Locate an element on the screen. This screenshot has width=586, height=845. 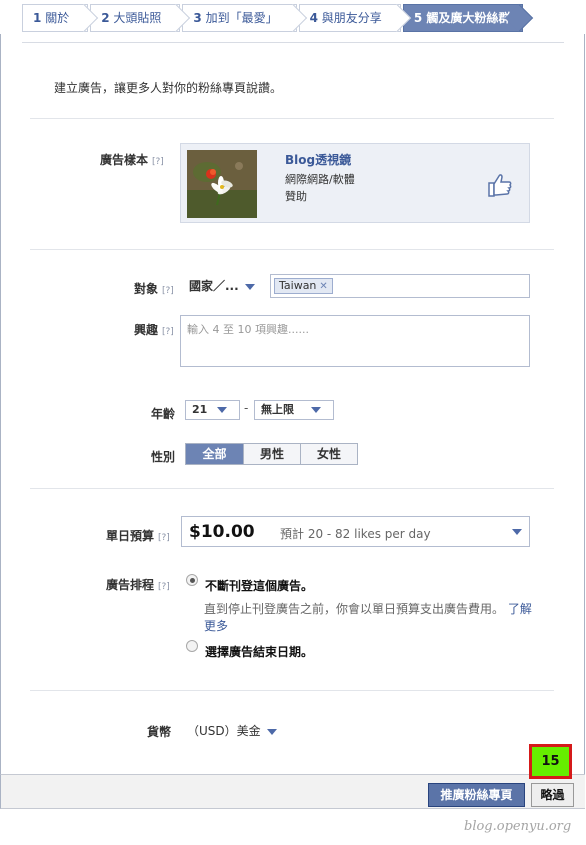
step-label: 關於 is located at coordinates (57, 18).